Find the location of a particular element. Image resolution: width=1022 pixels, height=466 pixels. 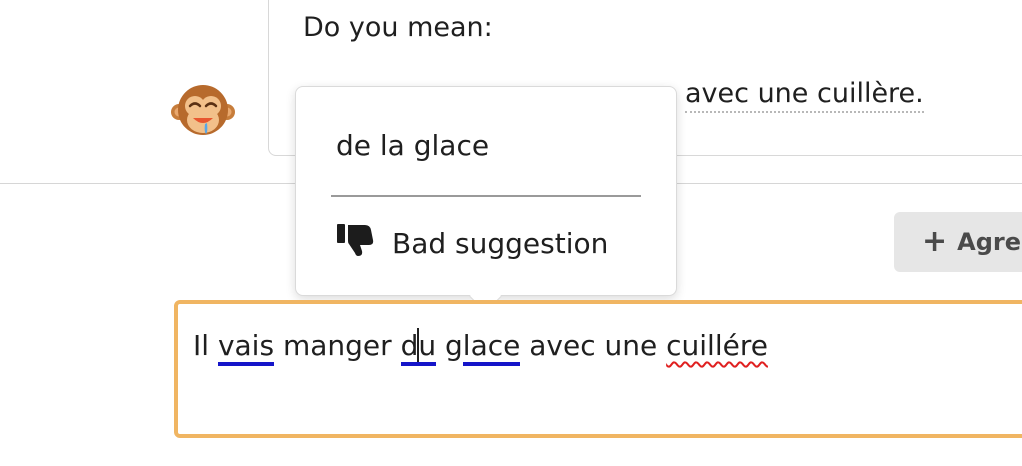

monkey-avatar is located at coordinates (207, 111).